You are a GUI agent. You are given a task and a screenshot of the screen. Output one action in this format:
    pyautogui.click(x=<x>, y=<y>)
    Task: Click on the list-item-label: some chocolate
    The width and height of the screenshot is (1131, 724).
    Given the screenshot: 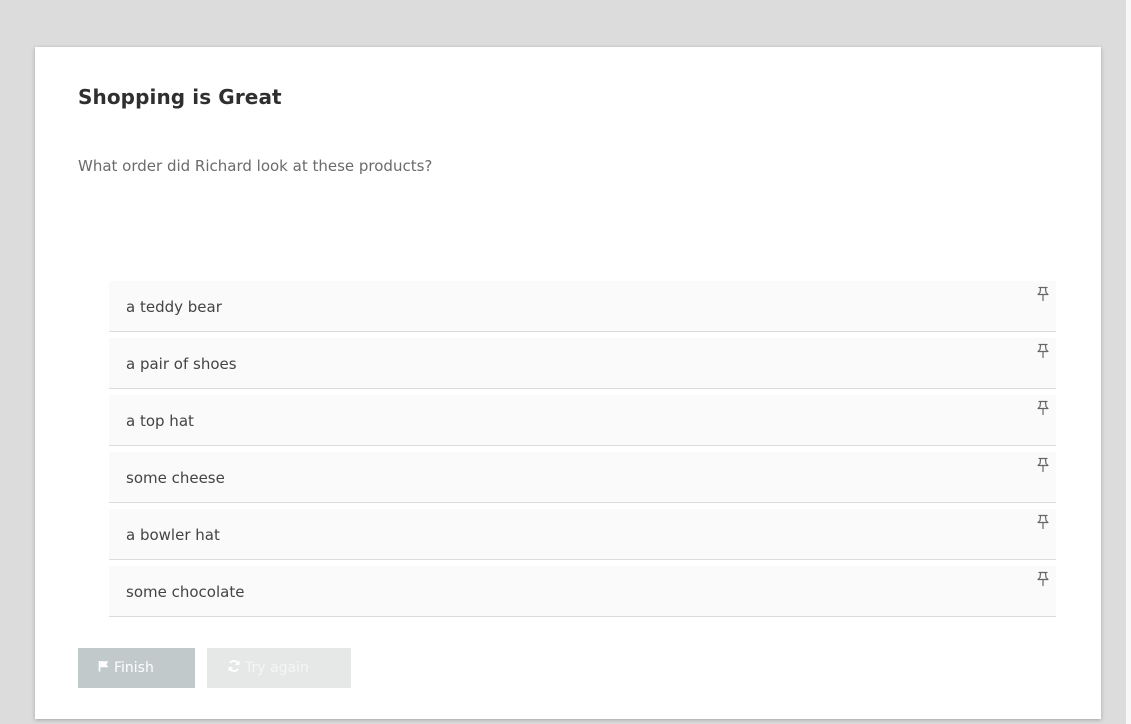 What is the action you would take?
    pyautogui.click(x=185, y=592)
    